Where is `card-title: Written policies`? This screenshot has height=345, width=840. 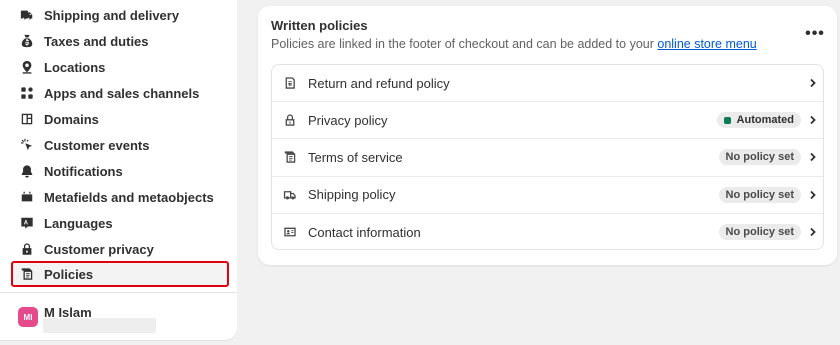
card-title: Written policies is located at coordinates (319, 25).